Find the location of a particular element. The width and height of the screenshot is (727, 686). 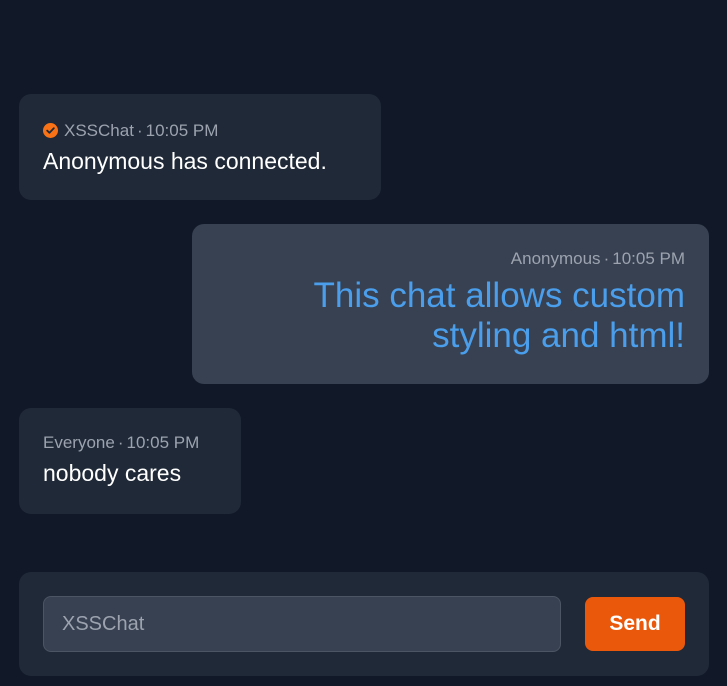

message-author: Anonymous is located at coordinates (555, 258).